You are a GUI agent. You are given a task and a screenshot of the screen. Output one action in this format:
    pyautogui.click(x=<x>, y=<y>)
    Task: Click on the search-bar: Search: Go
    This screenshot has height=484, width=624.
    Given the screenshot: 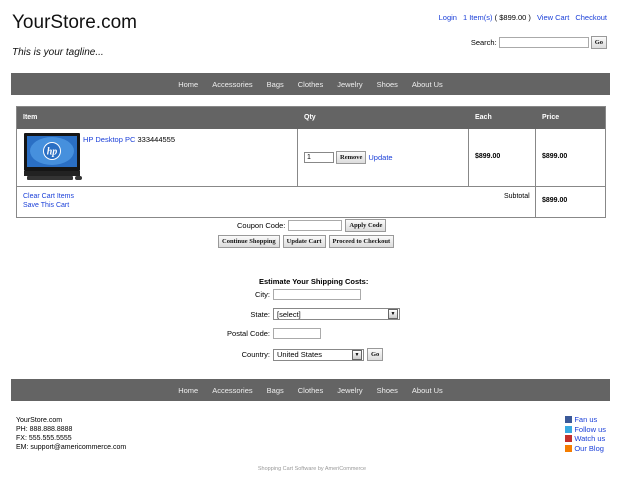 What is the action you would take?
    pyautogui.click(x=539, y=42)
    